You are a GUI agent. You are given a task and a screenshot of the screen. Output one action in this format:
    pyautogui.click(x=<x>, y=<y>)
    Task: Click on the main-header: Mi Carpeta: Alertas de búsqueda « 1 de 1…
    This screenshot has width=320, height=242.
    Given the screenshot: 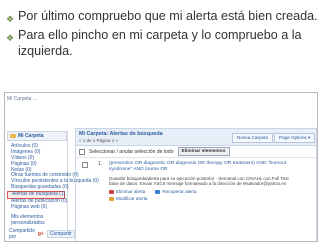 What is the action you would take?
    pyautogui.click(x=196, y=137)
    